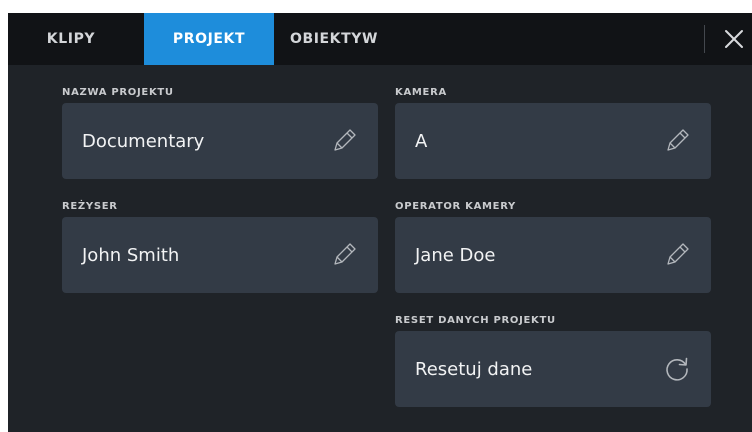 This screenshot has width=752, height=432. I want to click on camera-value: A, so click(421, 141).